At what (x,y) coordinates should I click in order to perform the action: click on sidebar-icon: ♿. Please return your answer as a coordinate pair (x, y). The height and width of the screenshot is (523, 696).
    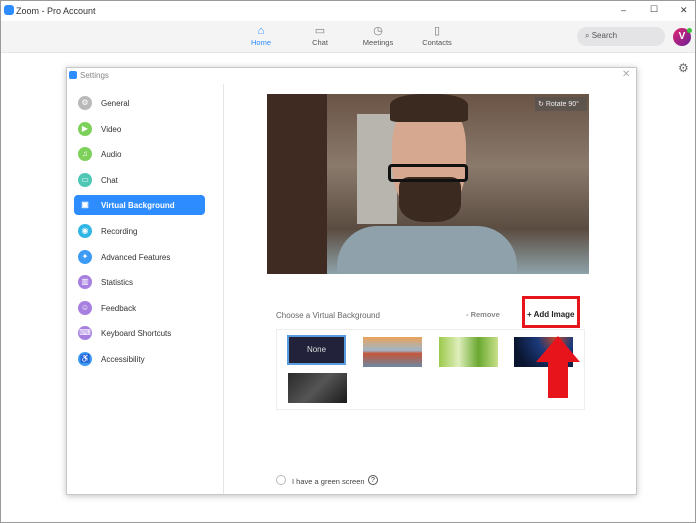
    Looking at the image, I should click on (85, 359).